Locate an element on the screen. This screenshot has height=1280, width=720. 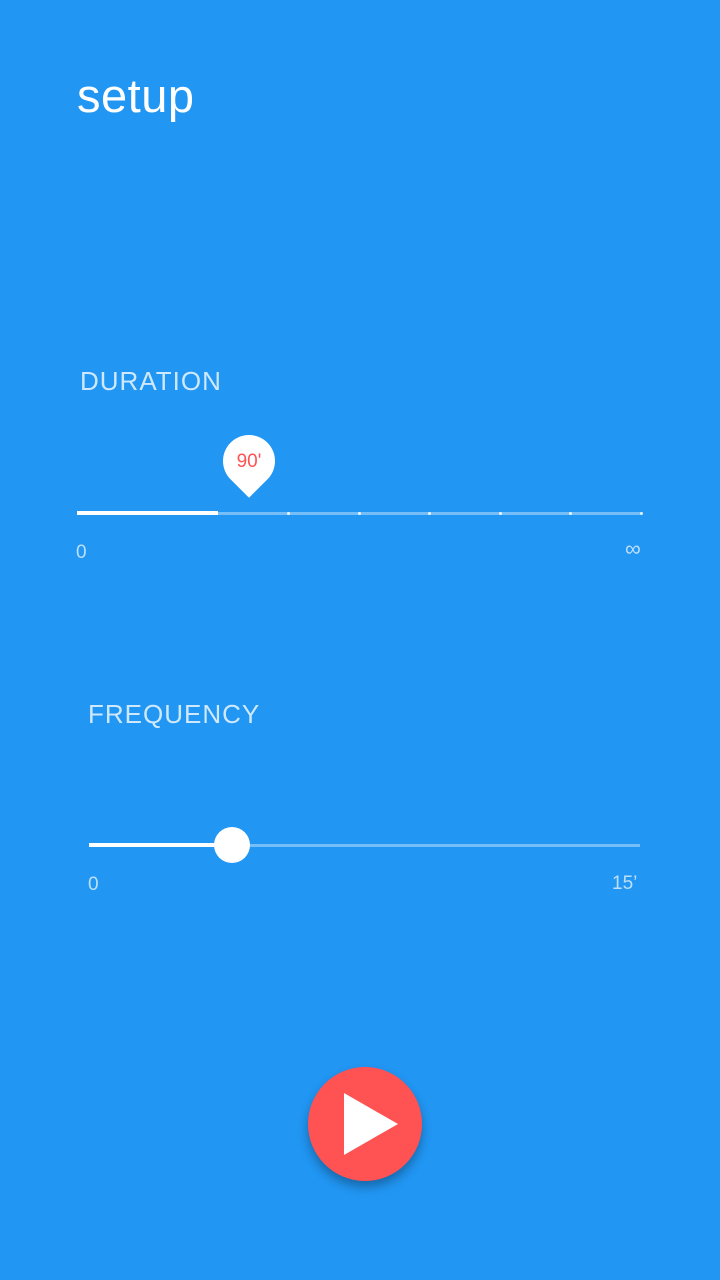
duration-max-label: ∞ is located at coordinates (633, 548).